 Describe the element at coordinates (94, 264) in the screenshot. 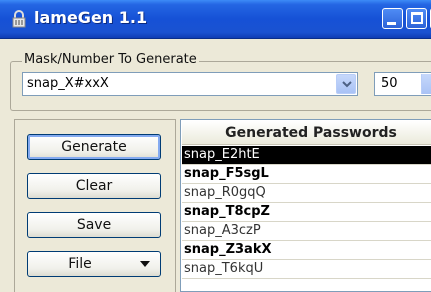

I see `file-menu-button: File` at that location.